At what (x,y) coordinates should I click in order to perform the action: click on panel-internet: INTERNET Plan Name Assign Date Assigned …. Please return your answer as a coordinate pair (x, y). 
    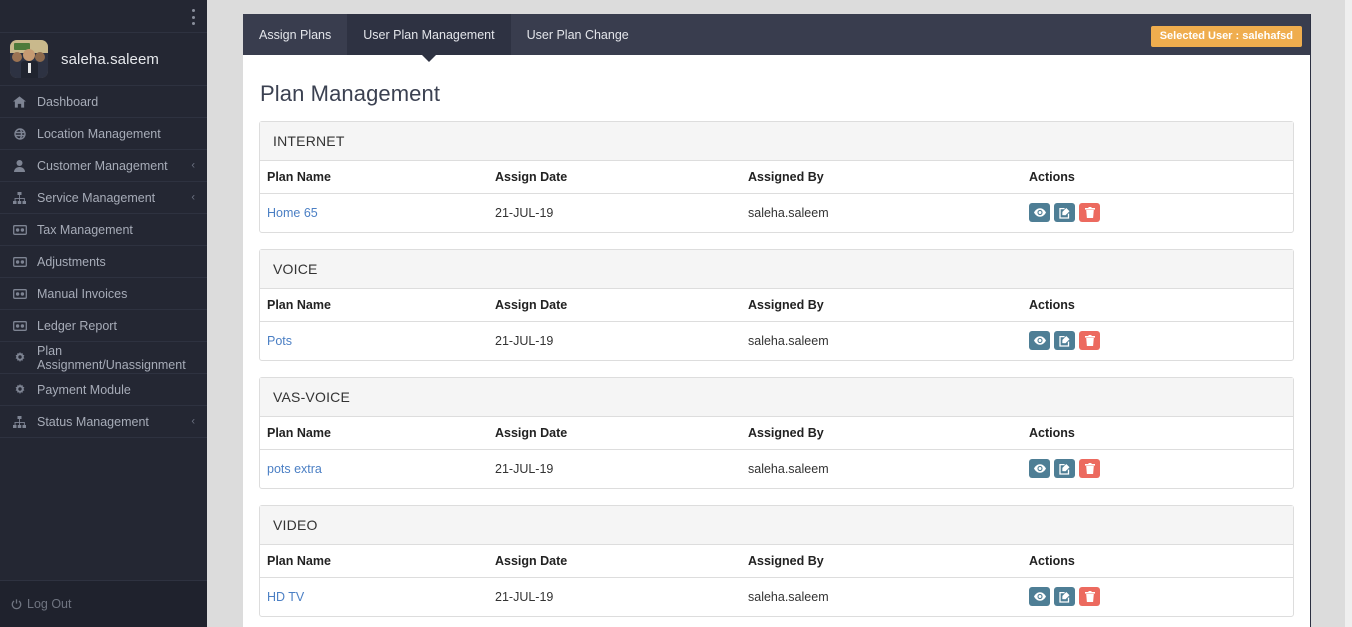
    Looking at the image, I should click on (776, 177).